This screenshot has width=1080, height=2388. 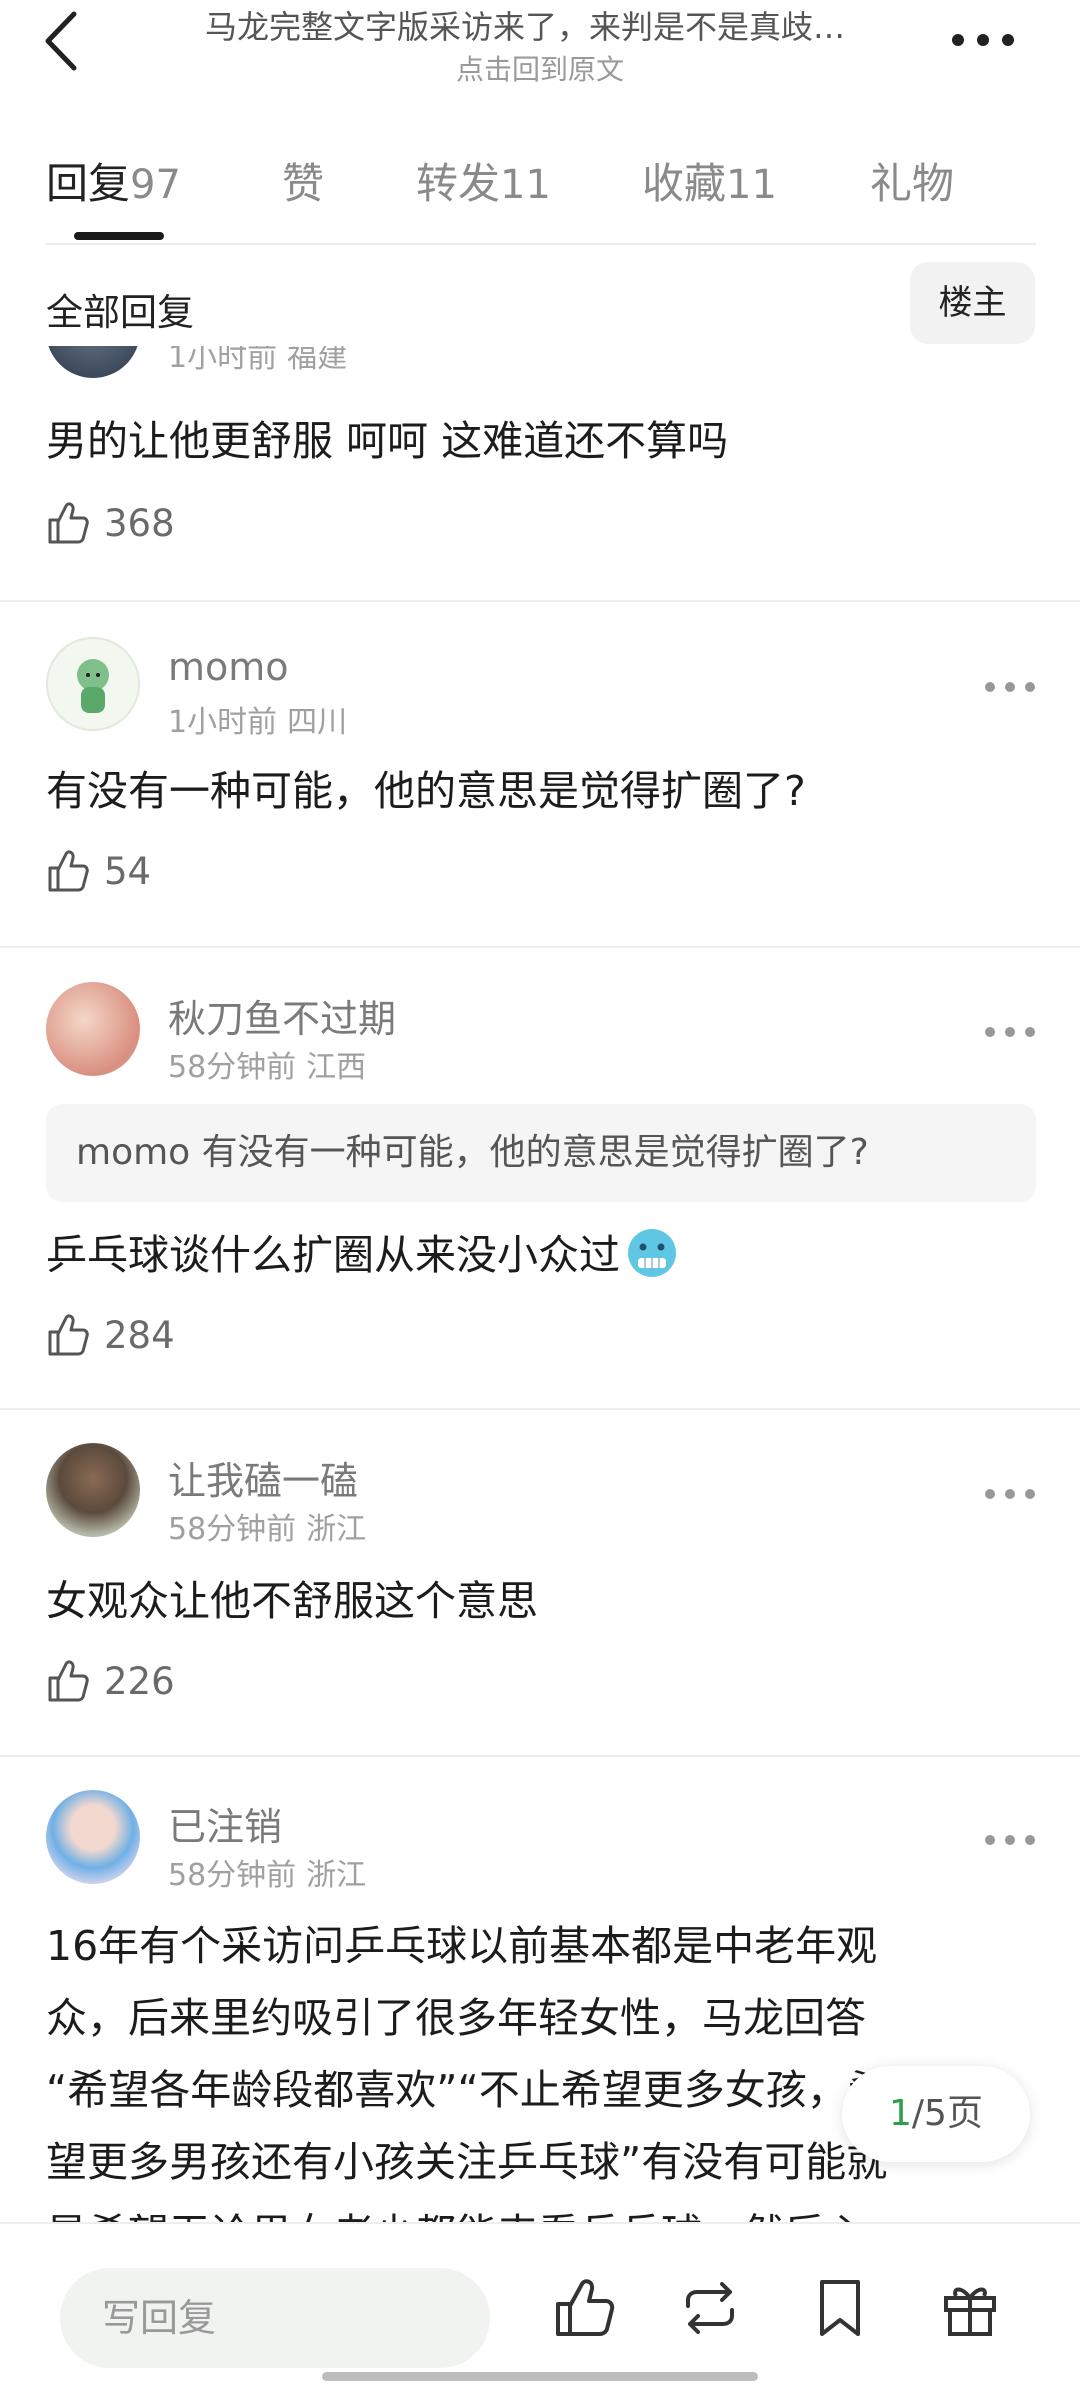 I want to click on quoted-reply: momo 有没有一种可能，他的意思是觉得扩圈了?, so click(x=541, y=1153).